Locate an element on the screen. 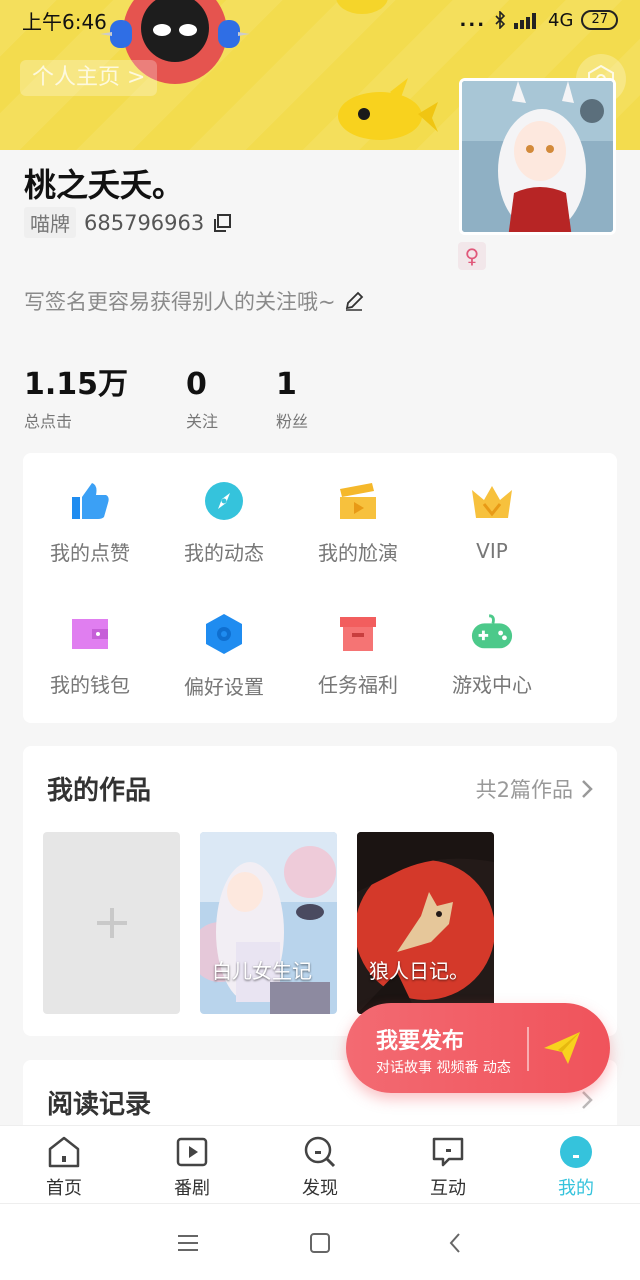 Image resolution: width=640 pixels, height=1280 pixels. menu-label: 我的尬演 is located at coordinates (358, 553).